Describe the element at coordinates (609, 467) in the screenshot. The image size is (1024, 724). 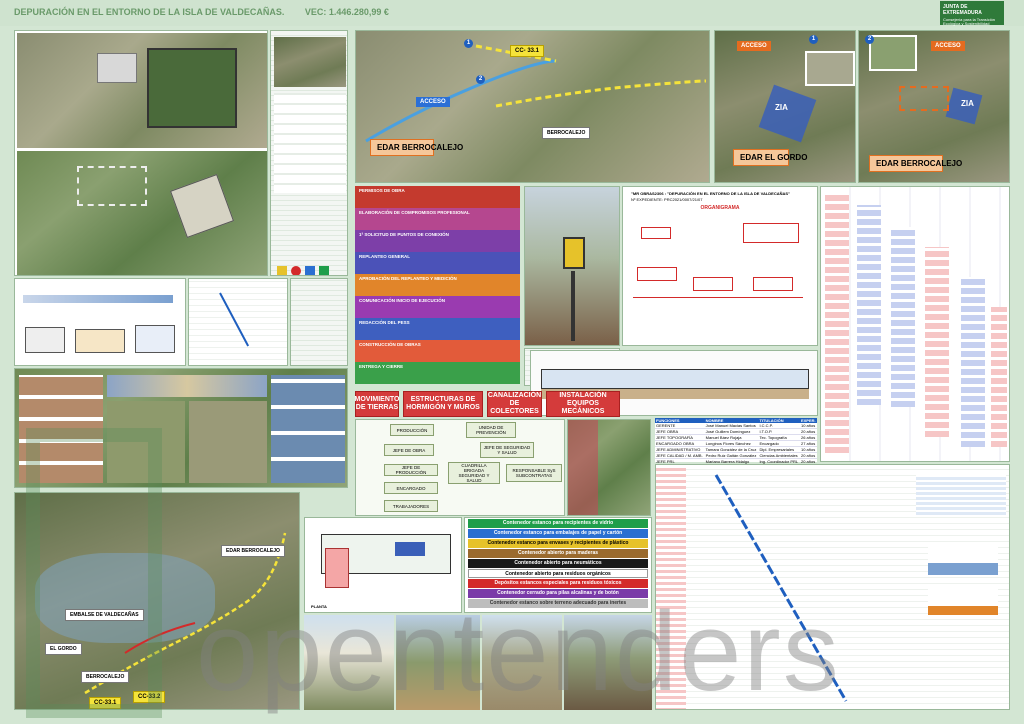
I see `regional-map` at that location.